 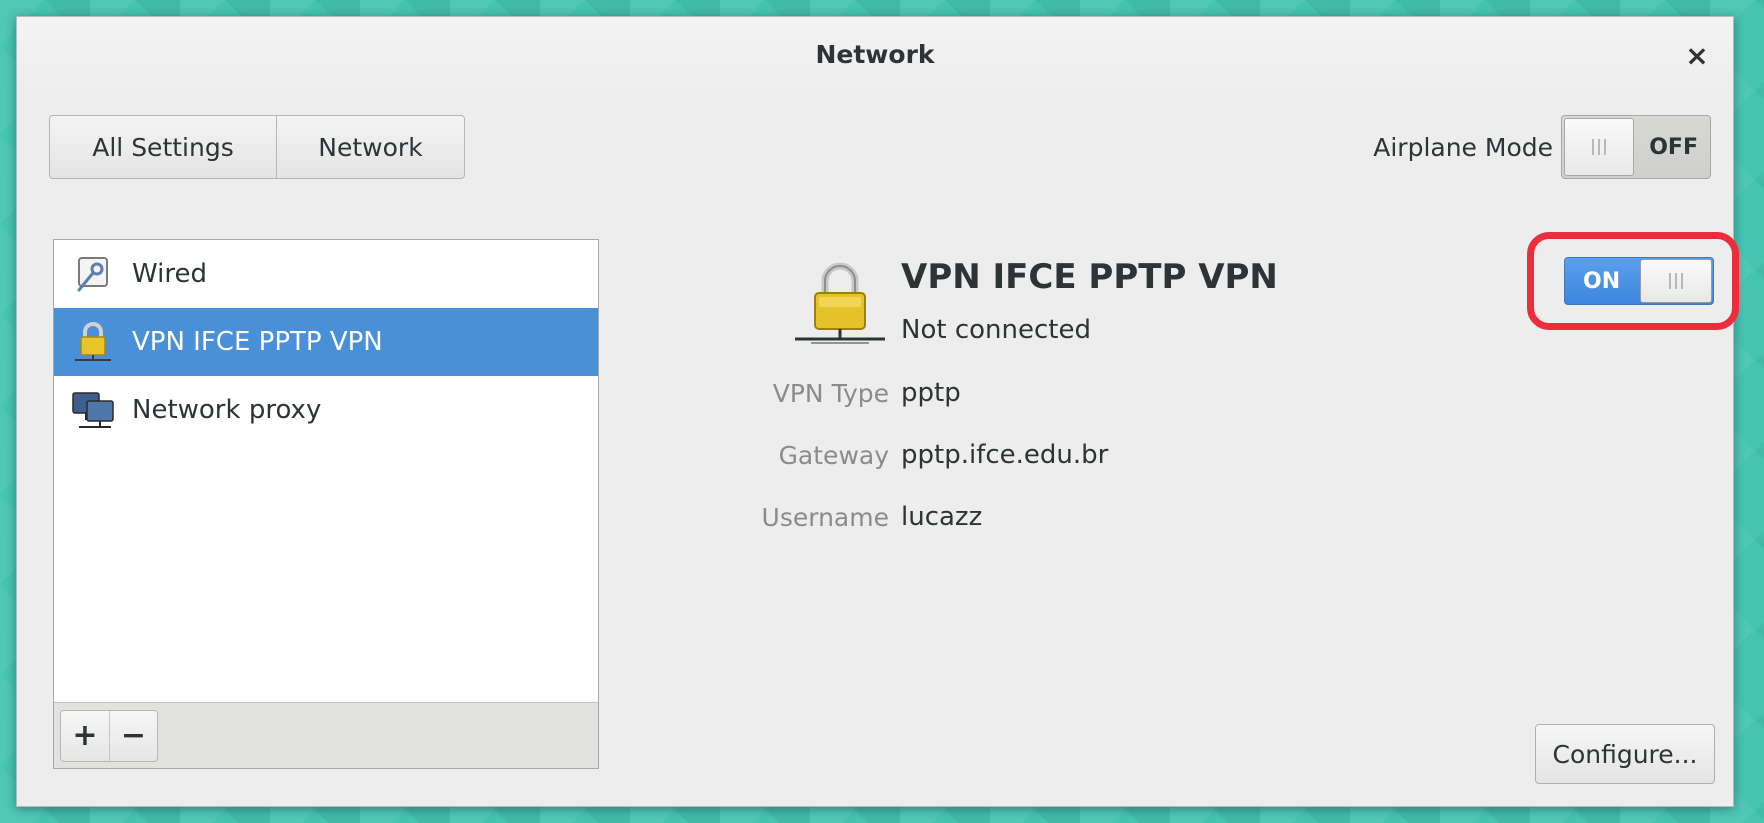 I want to click on add-device-button: +, so click(x=85, y=736).